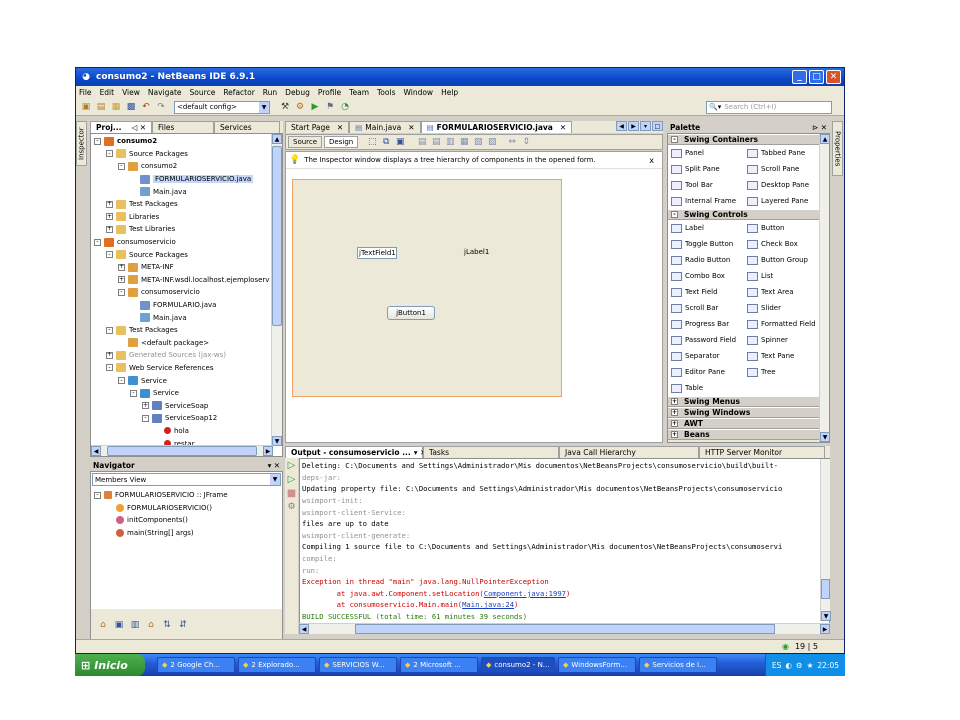 The height and width of the screenshot is (720, 960). Describe the element at coordinates (167, 625) in the screenshot. I see `sort-by-name-icon: ⇅` at that location.